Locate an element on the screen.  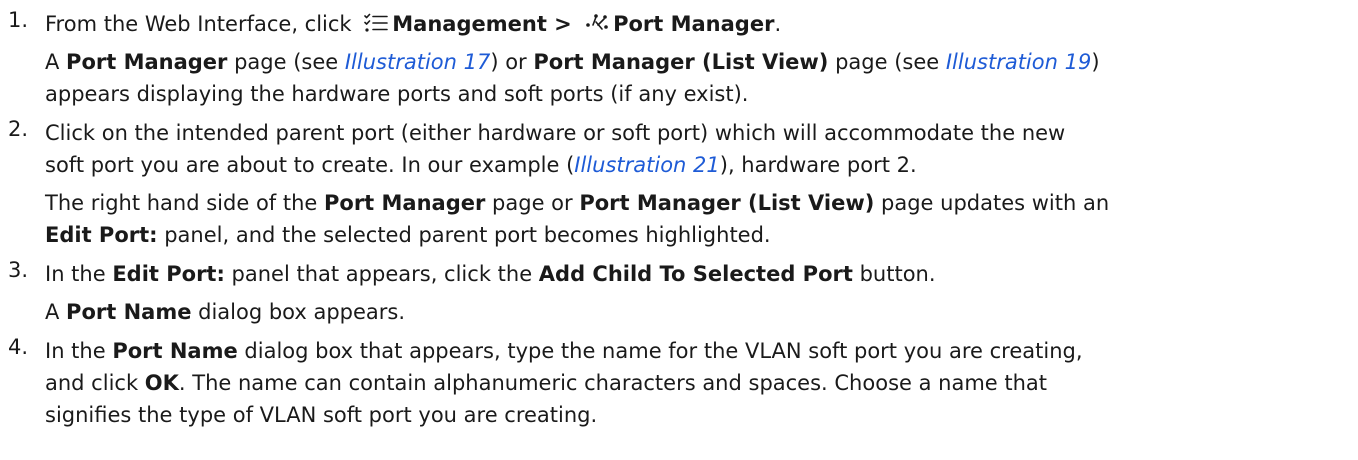
step-number: 2. is located at coordinates (18, 129).